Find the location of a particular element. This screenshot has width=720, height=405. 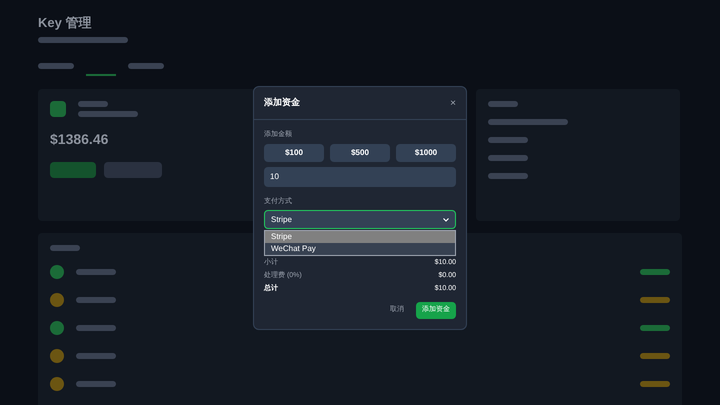

preset-button: $1000 is located at coordinates (426, 153).